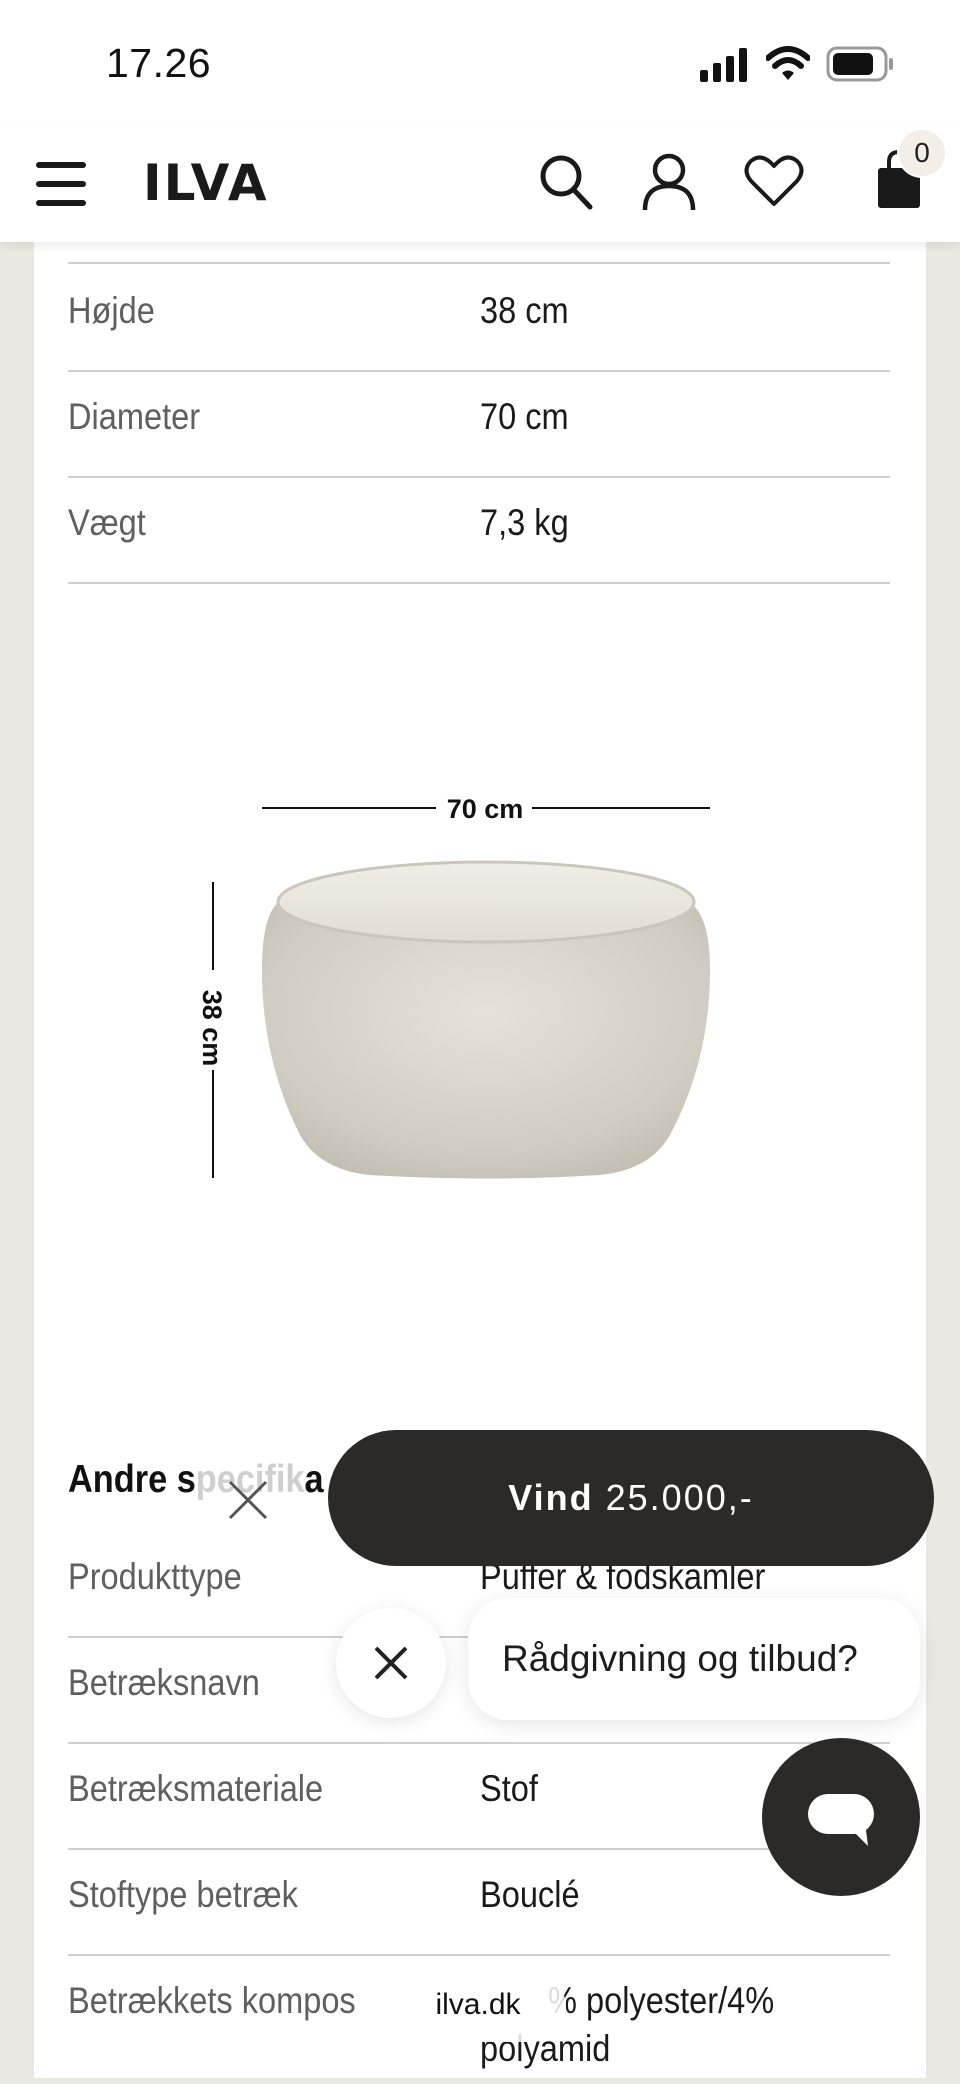  Describe the element at coordinates (453, 986) in the screenshot. I see `product-dimension-image: 70 cm 38 cm` at that location.